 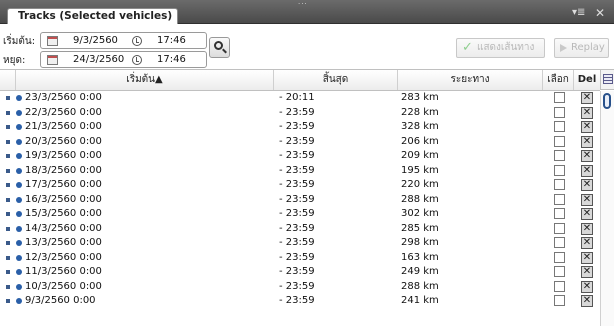 What do you see at coordinates (420, 213) in the screenshot?
I see `cell-distance: 302 km` at bounding box center [420, 213].